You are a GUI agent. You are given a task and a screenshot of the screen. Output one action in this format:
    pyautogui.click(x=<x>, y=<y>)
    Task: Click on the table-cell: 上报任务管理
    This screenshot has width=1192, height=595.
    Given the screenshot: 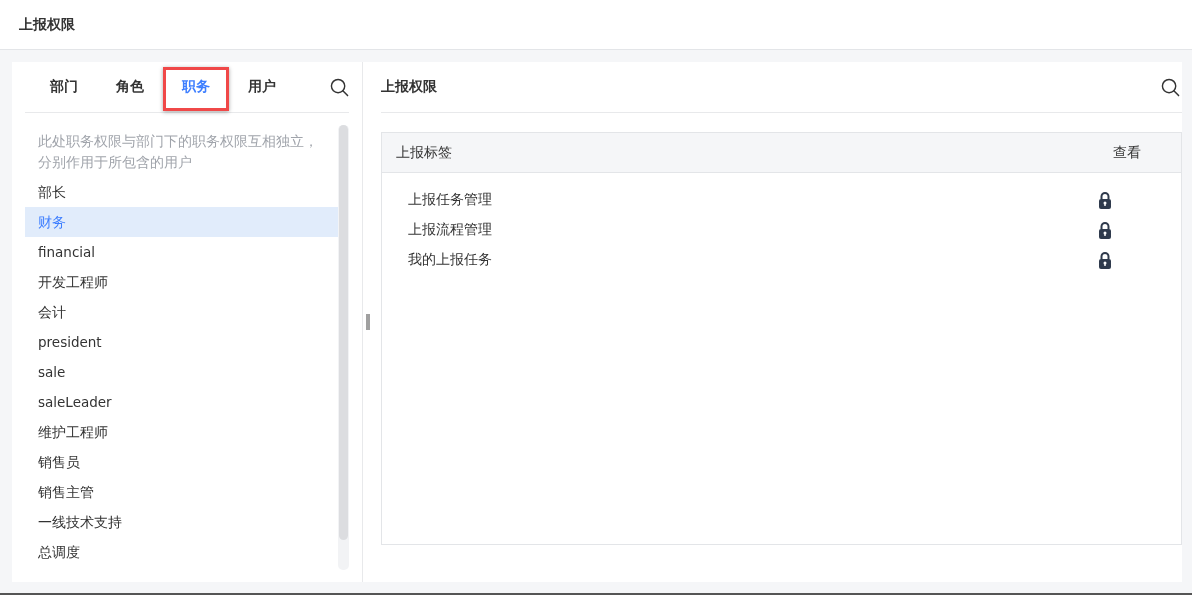 What is the action you would take?
    pyautogui.click(x=450, y=200)
    